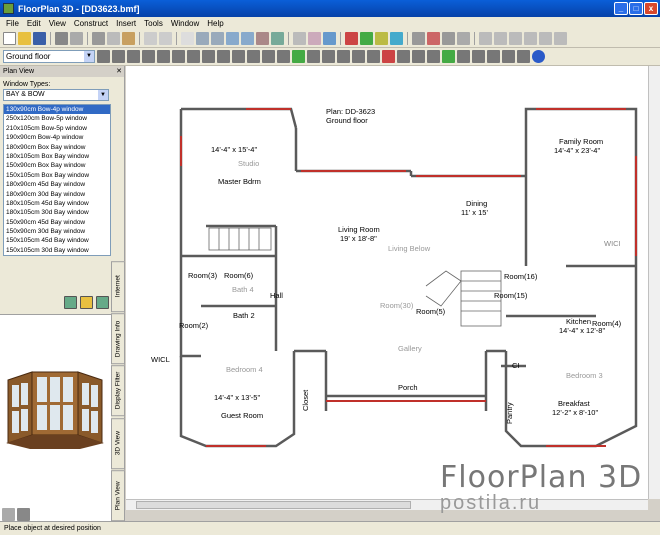  What do you see at coordinates (328, 56) in the screenshot?
I see `fixture-tool-icon` at bounding box center [328, 56].